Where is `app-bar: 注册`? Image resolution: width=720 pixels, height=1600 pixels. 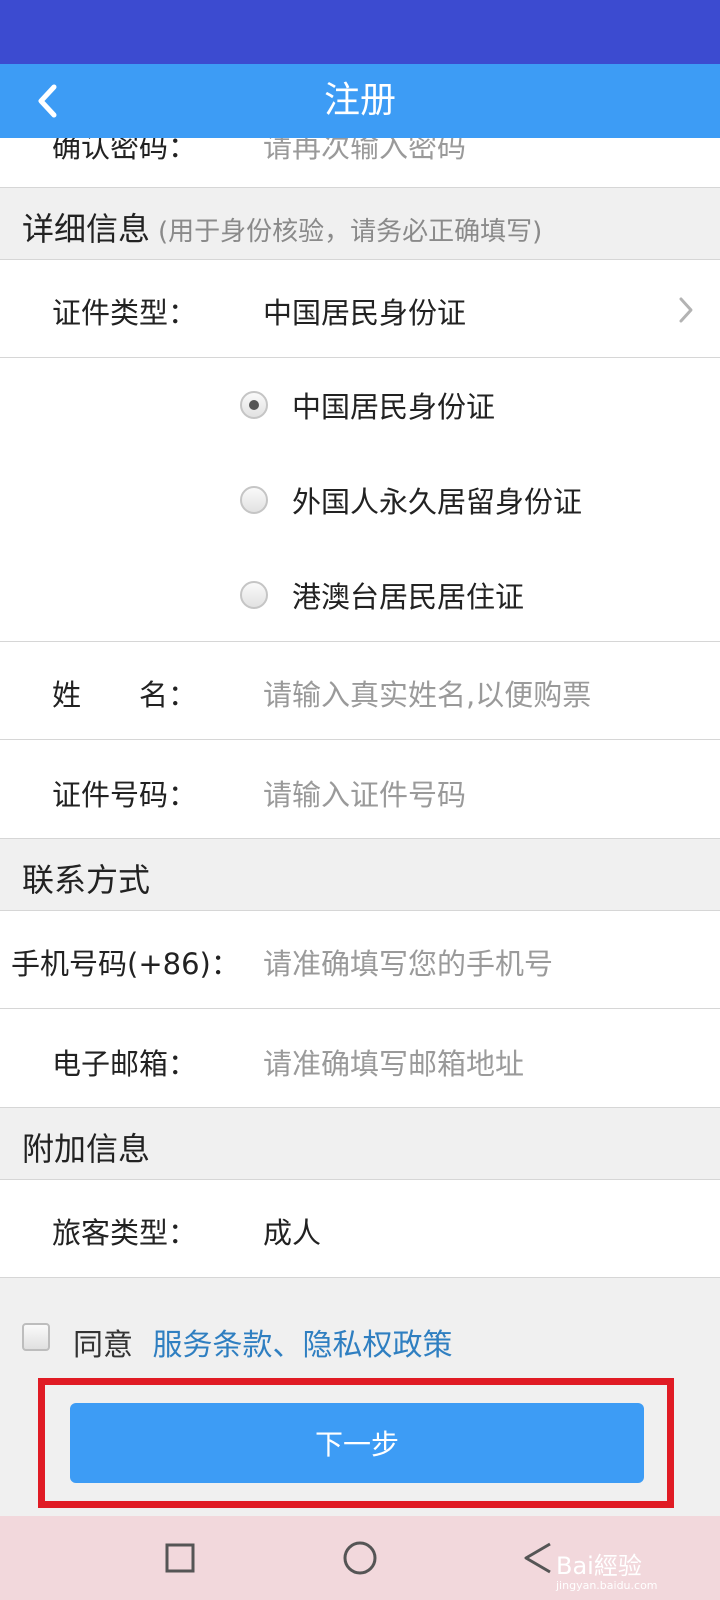 app-bar: 注册 is located at coordinates (360, 101).